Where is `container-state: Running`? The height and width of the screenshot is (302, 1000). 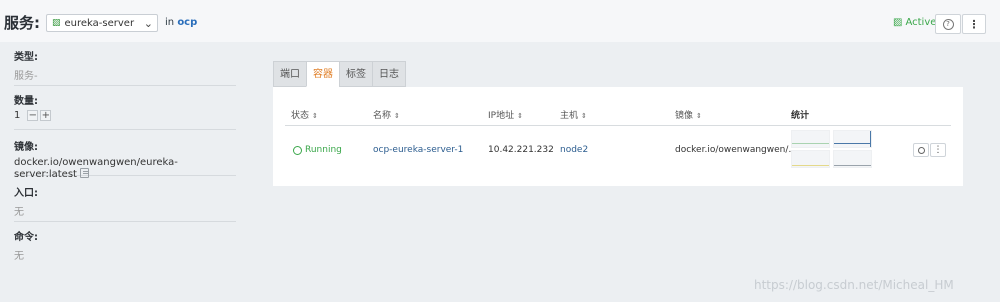 container-state: Running is located at coordinates (317, 150).